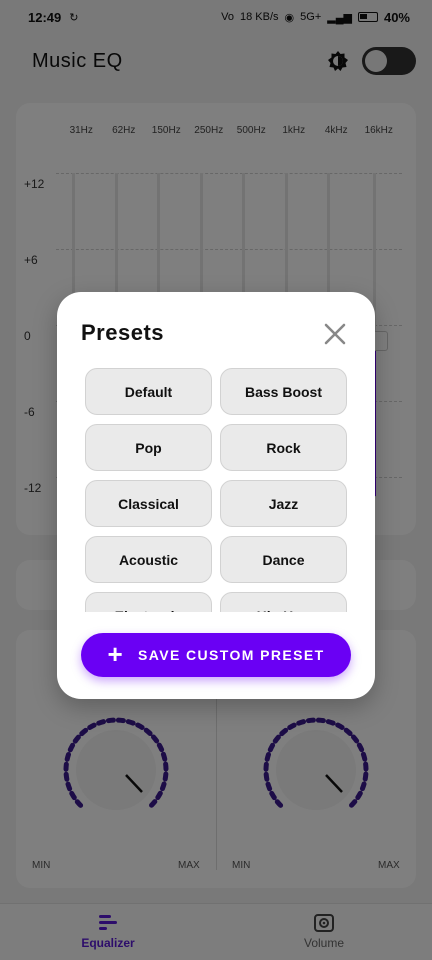  What do you see at coordinates (283, 602) in the screenshot?
I see `preset-button-hip-hop: Hip Hop` at bounding box center [283, 602].